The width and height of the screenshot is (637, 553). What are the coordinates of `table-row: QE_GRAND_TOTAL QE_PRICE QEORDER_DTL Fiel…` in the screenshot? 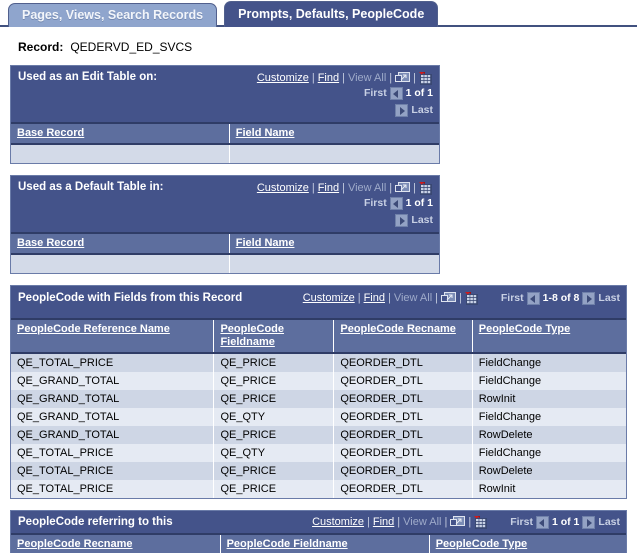 It's located at (318, 381).